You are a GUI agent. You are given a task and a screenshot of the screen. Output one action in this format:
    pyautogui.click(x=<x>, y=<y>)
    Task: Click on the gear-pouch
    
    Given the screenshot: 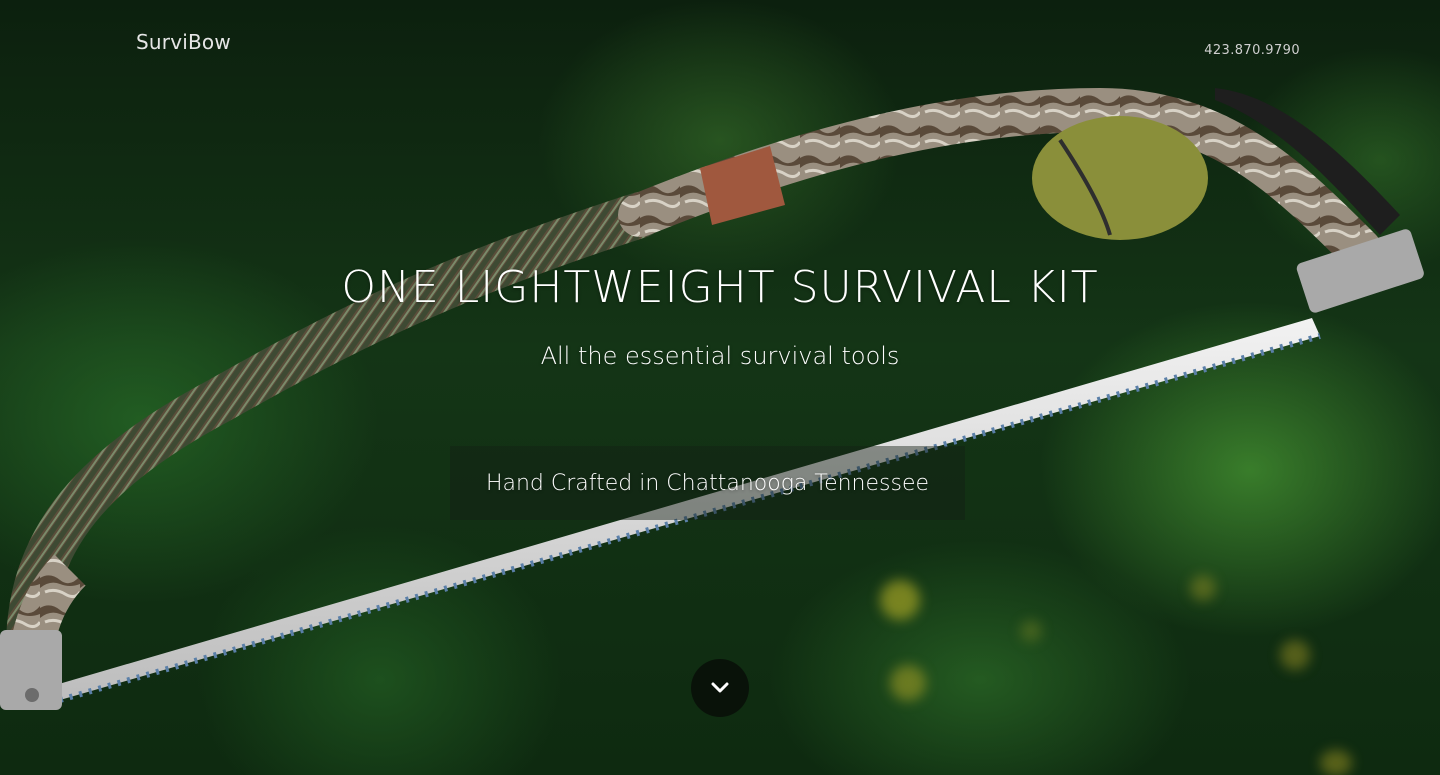 What is the action you would take?
    pyautogui.click(x=1120, y=178)
    